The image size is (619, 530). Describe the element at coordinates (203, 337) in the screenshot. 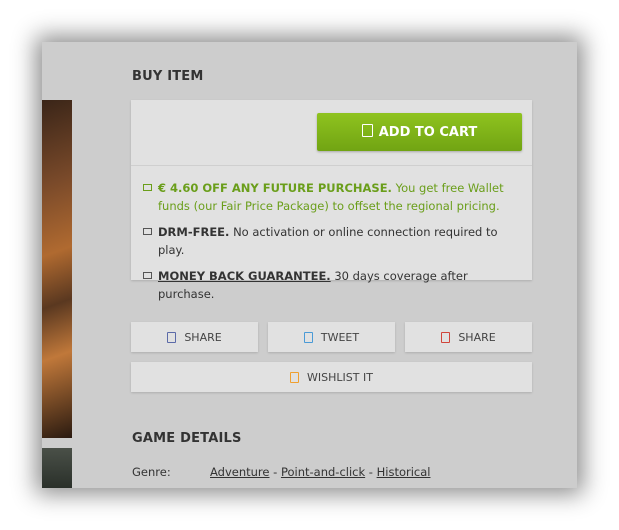

I see `facebook-share-label: SHARE` at that location.